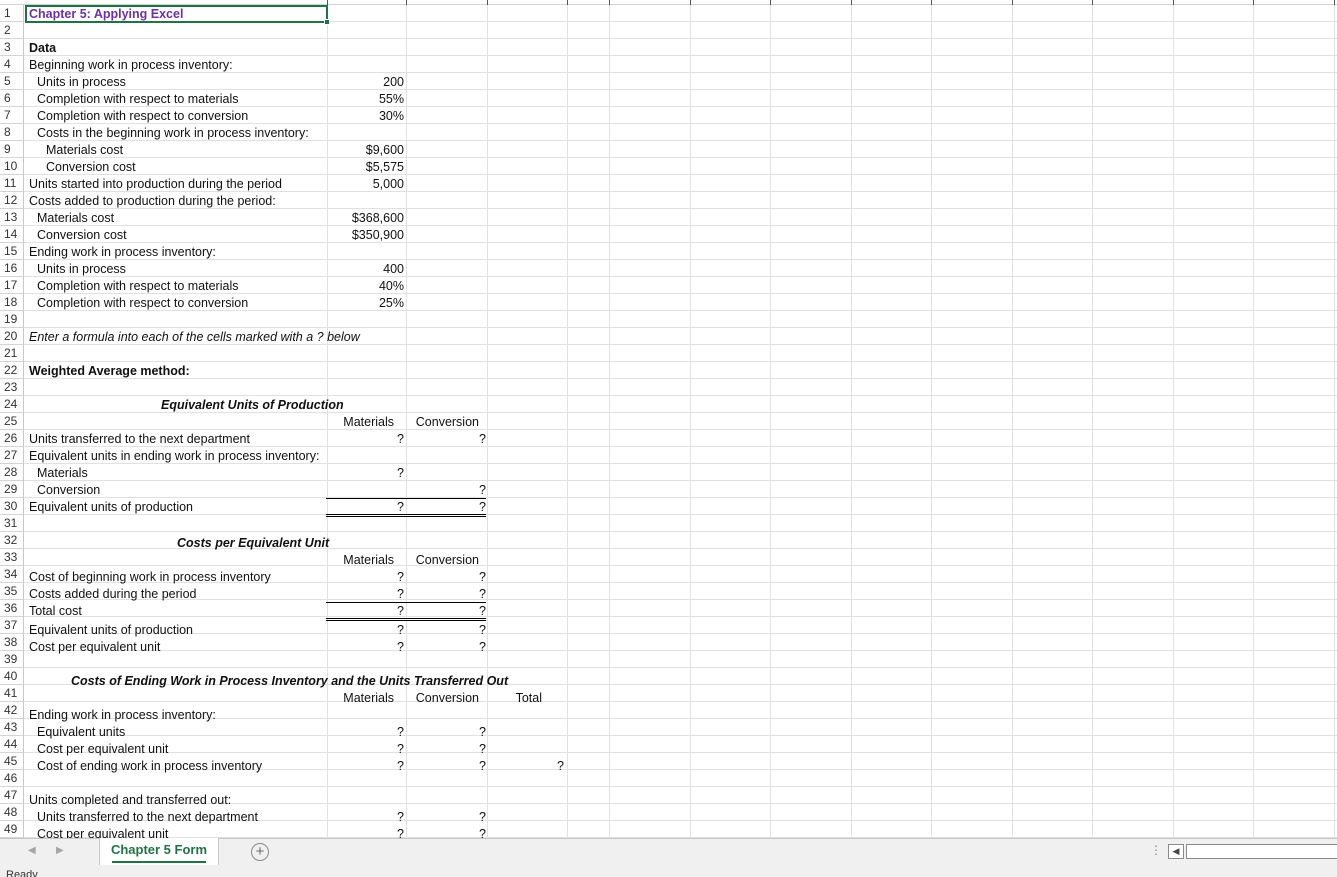 This screenshot has width=1337, height=877. I want to click on ce-cost-conv: ?, so click(445, 766).